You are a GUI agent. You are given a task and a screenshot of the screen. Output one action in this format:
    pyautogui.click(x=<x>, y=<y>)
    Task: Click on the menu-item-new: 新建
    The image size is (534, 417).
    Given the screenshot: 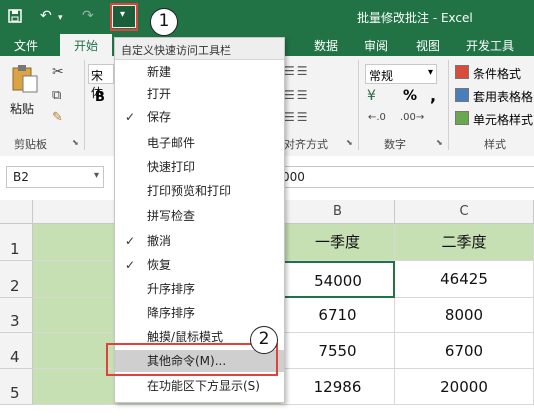 What is the action you would take?
    pyautogui.click(x=199, y=72)
    